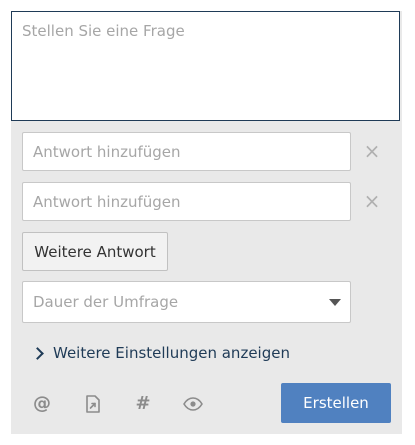 The width and height of the screenshot is (415, 445). What do you see at coordinates (106, 302) in the screenshot?
I see `poll-duration-placeholder: Dauer der Umfrage` at bounding box center [106, 302].